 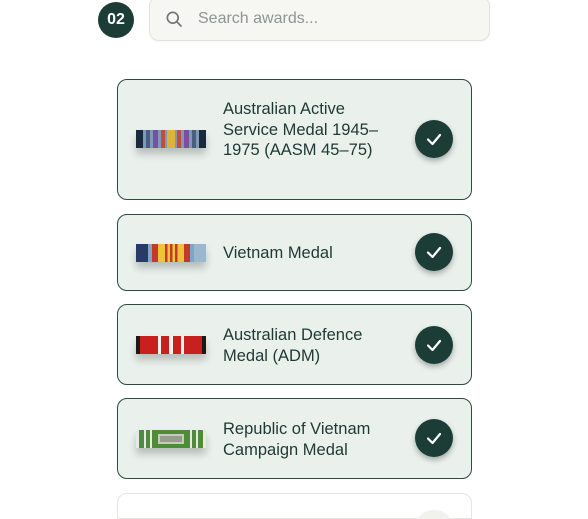 What do you see at coordinates (278, 253) in the screenshot?
I see `award-name: Vietnam Medal` at bounding box center [278, 253].